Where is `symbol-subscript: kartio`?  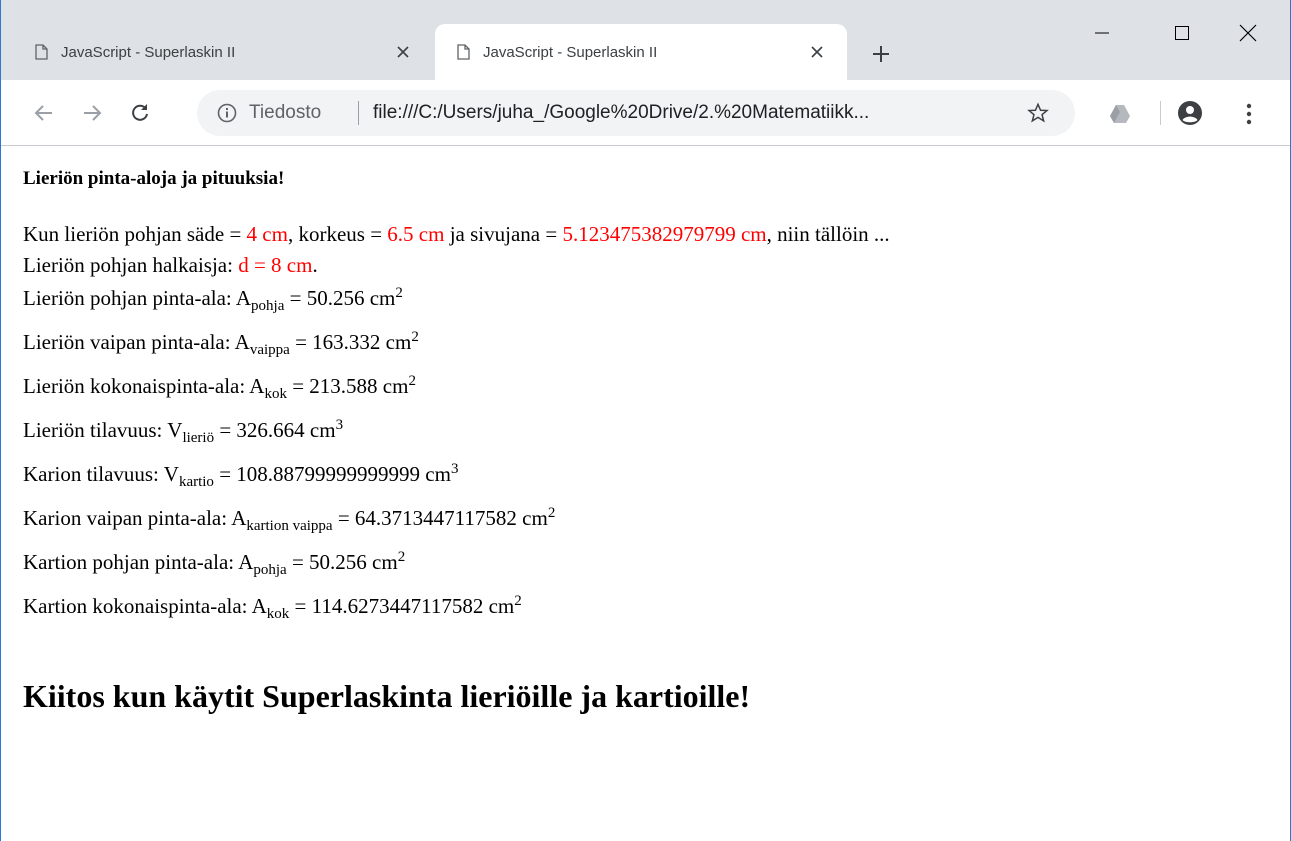
symbol-subscript: kartio is located at coordinates (196, 482).